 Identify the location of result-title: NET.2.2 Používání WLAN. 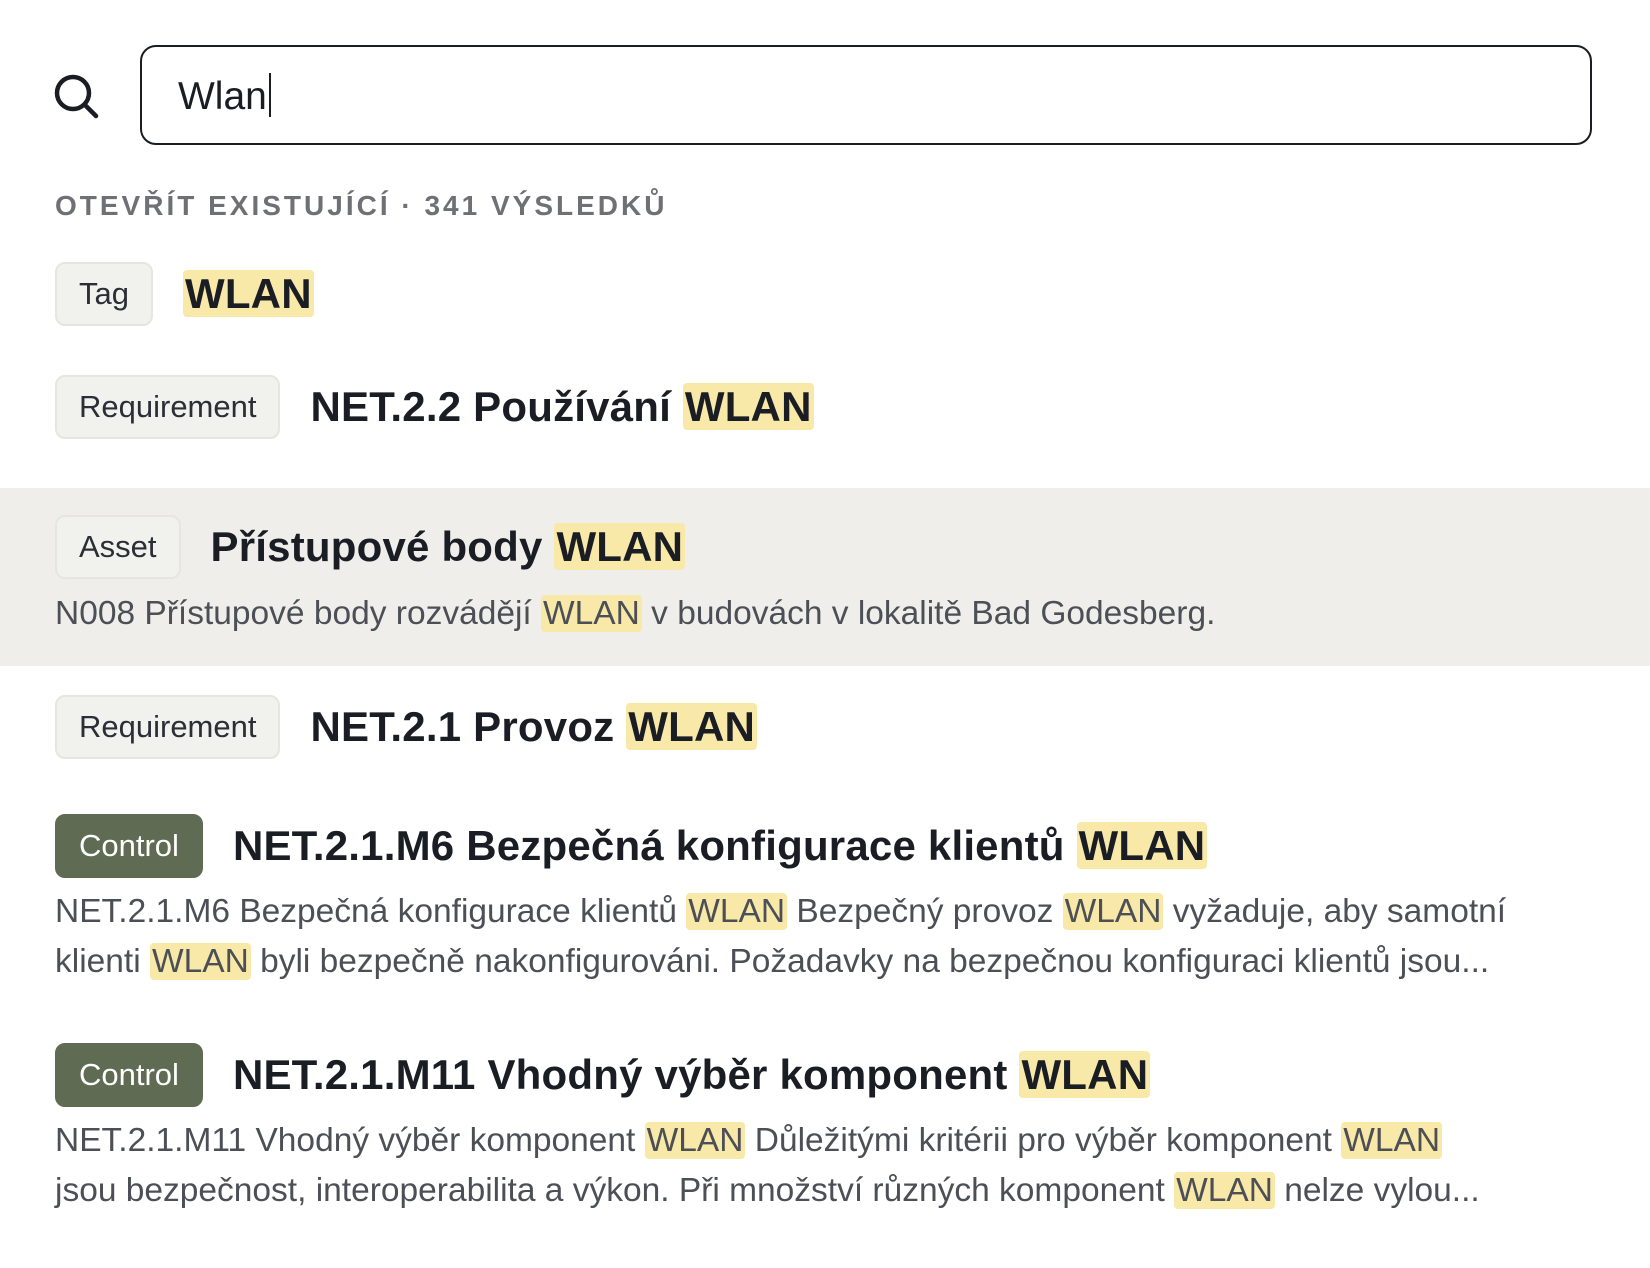
(562, 406).